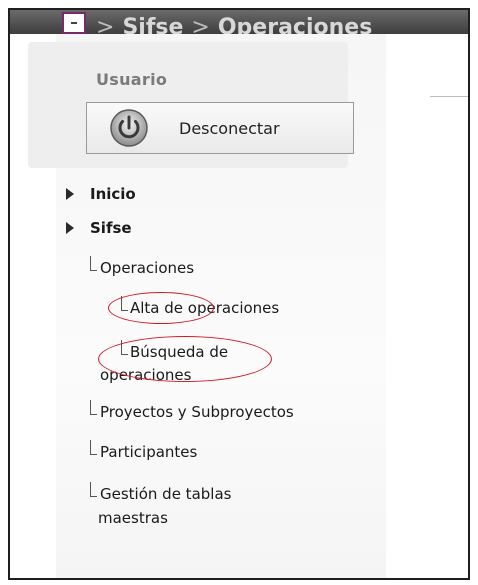  I want to click on logout-button: Desconectar, so click(220, 128).